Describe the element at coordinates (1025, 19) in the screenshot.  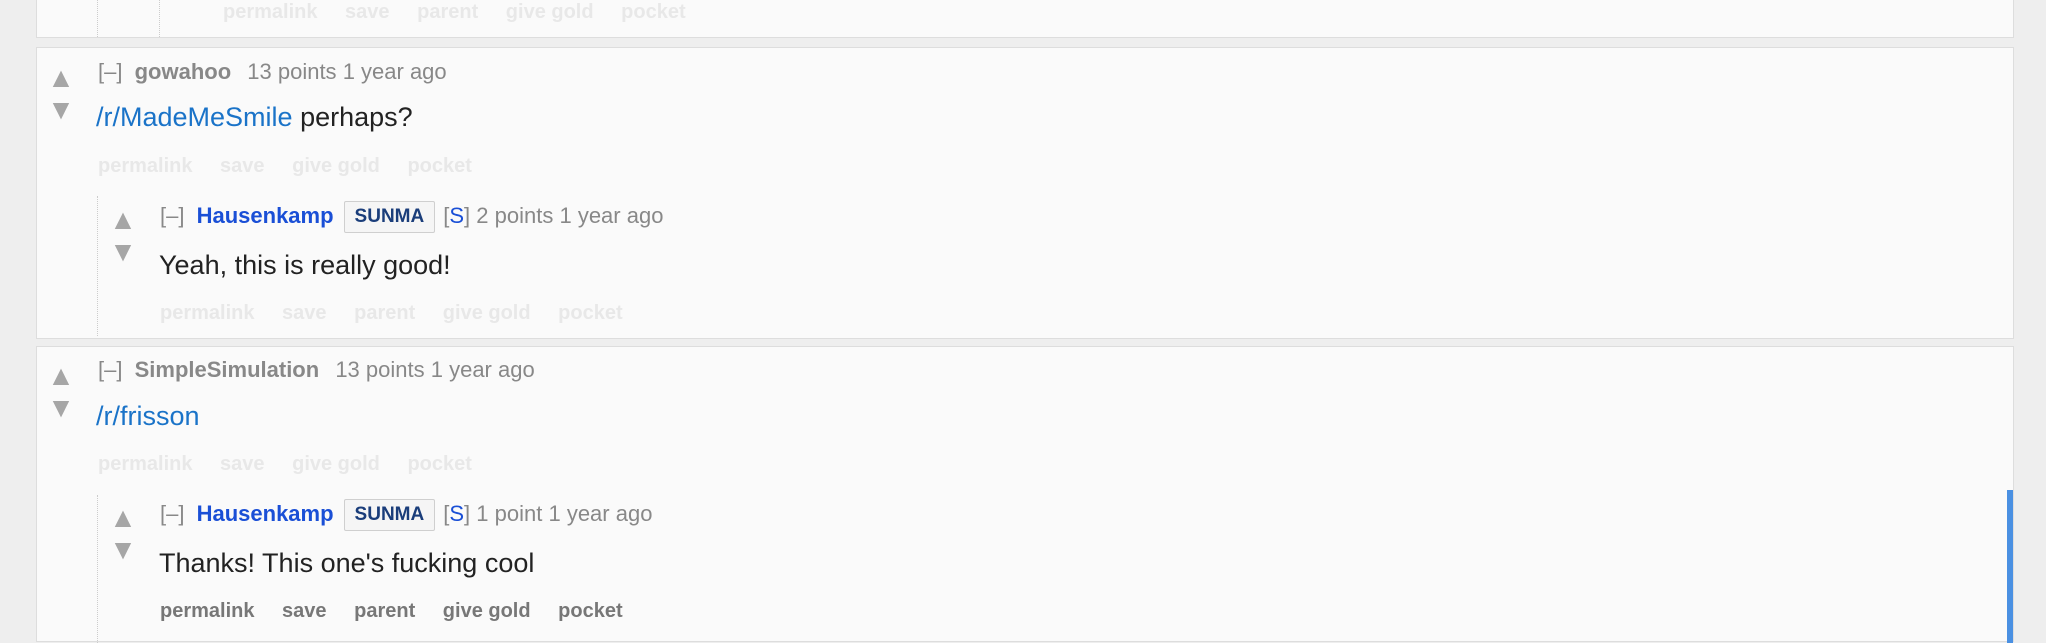
I see `previous-comment-card: permalink save parent give gold pocket` at that location.